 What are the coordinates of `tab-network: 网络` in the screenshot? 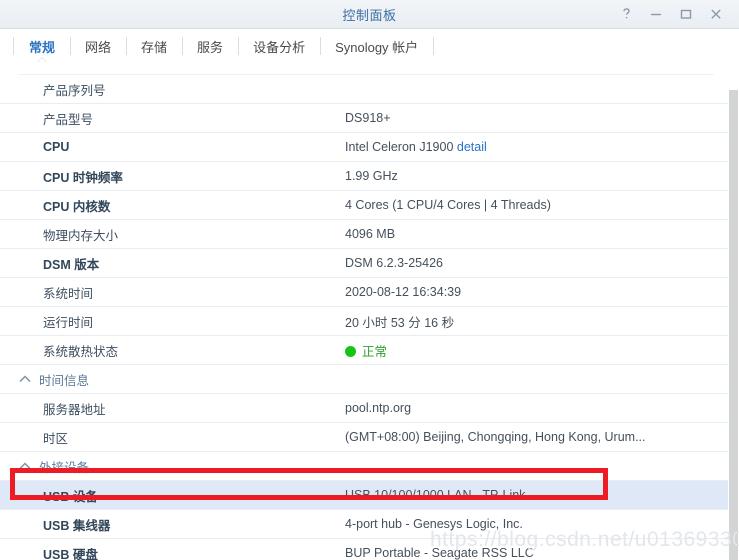 It's located at (98, 46).